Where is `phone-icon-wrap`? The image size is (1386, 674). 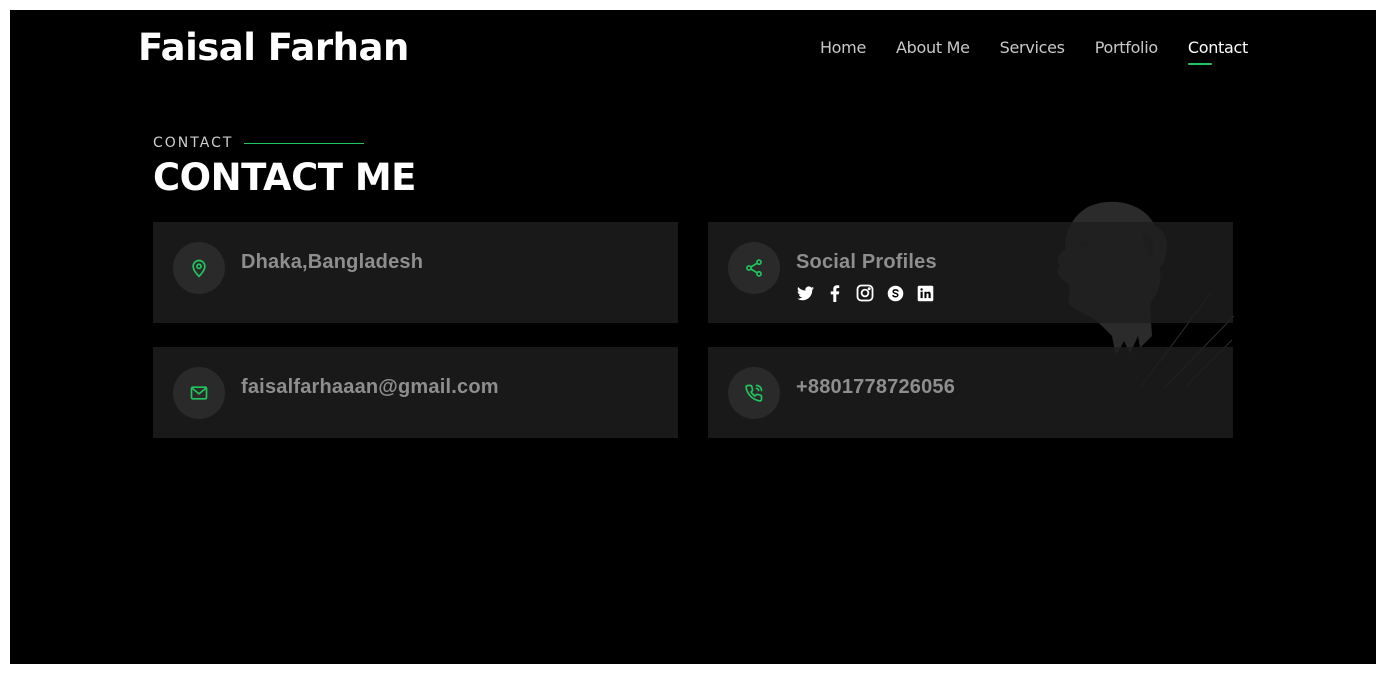 phone-icon-wrap is located at coordinates (754, 393).